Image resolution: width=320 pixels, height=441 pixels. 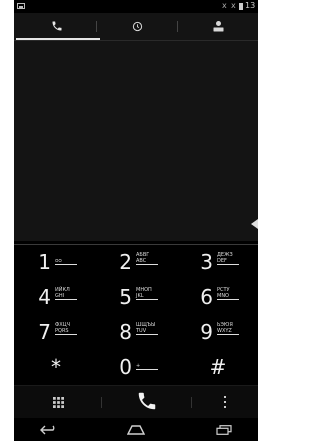 I want to click on key-star: *, so click(x=56, y=366).